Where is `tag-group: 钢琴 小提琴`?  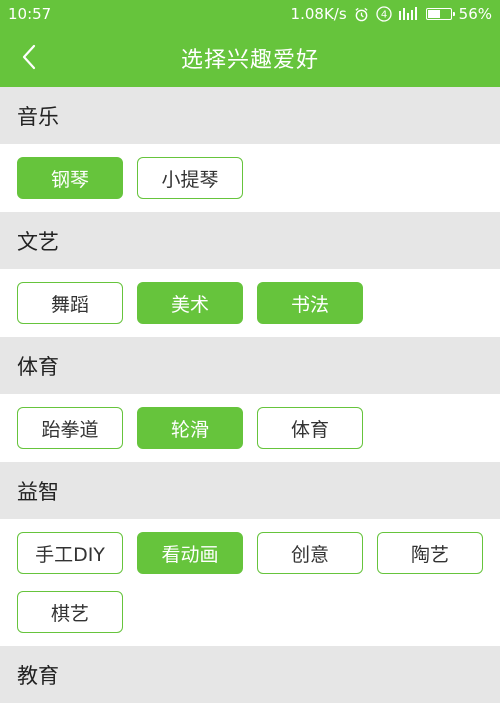 tag-group: 钢琴 小提琴 is located at coordinates (250, 178).